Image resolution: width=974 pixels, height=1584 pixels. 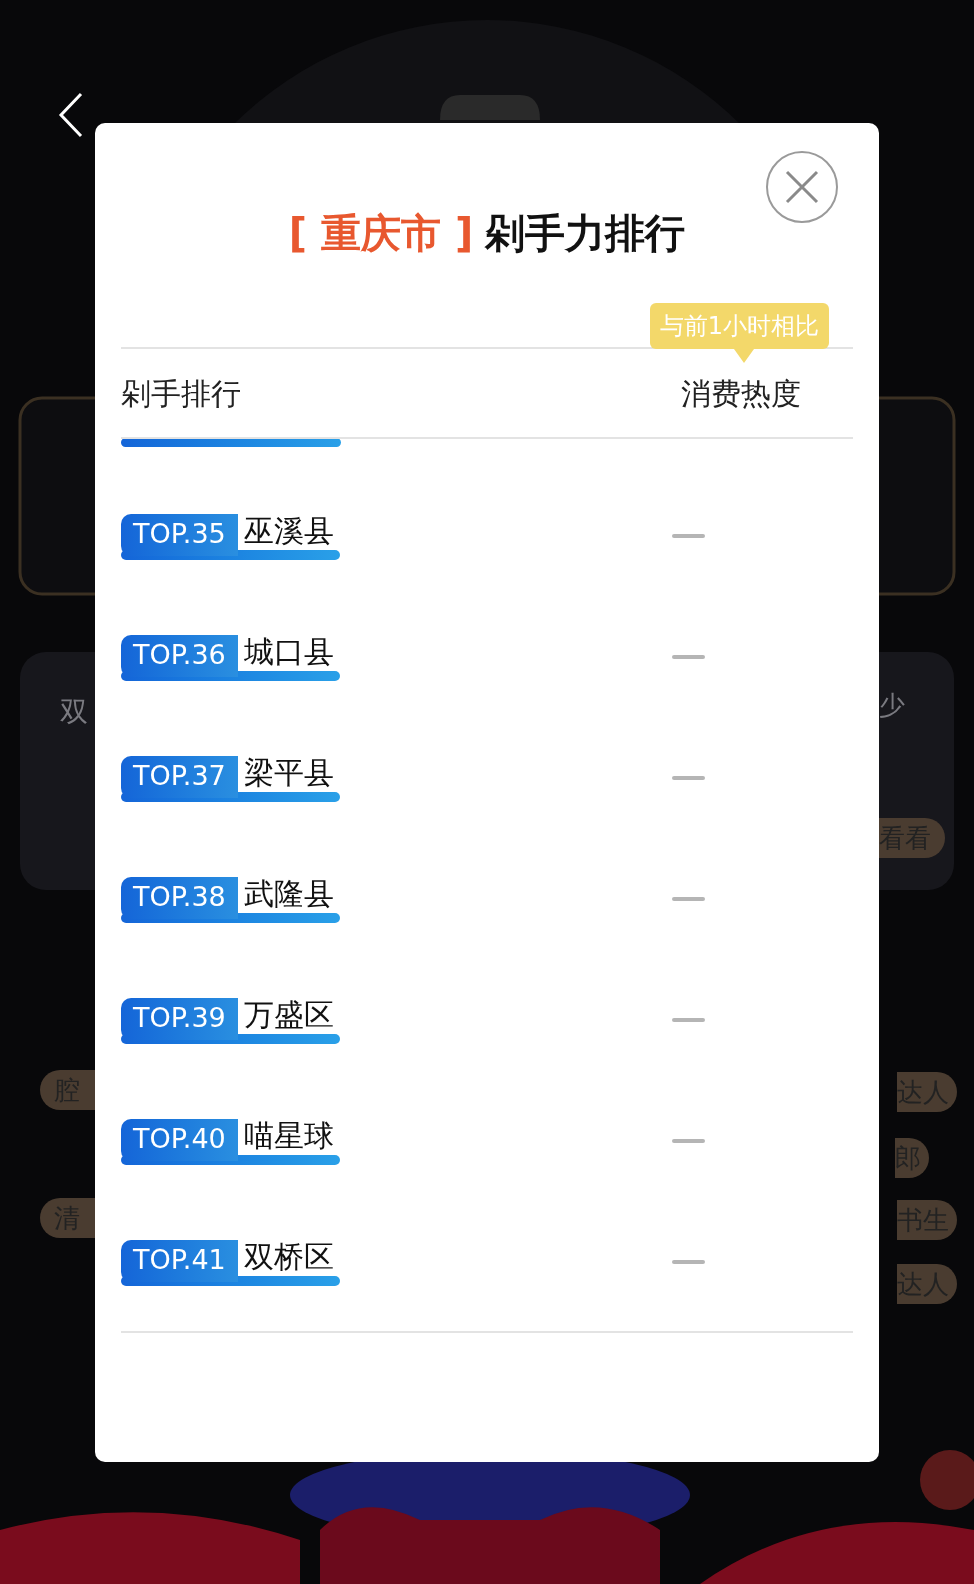 What do you see at coordinates (892, 705) in the screenshot?
I see `card-title: 少` at bounding box center [892, 705].